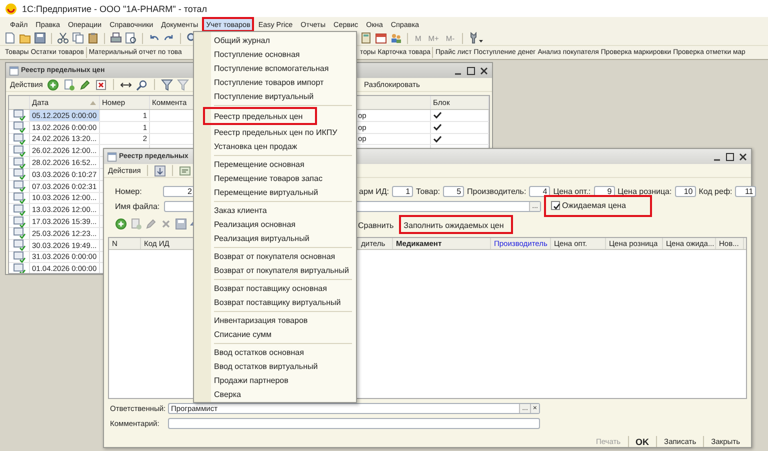 Image resolution: width=768 pixels, height=451 pixels. I want to click on wrench-dropdown-icon, so click(476, 38).